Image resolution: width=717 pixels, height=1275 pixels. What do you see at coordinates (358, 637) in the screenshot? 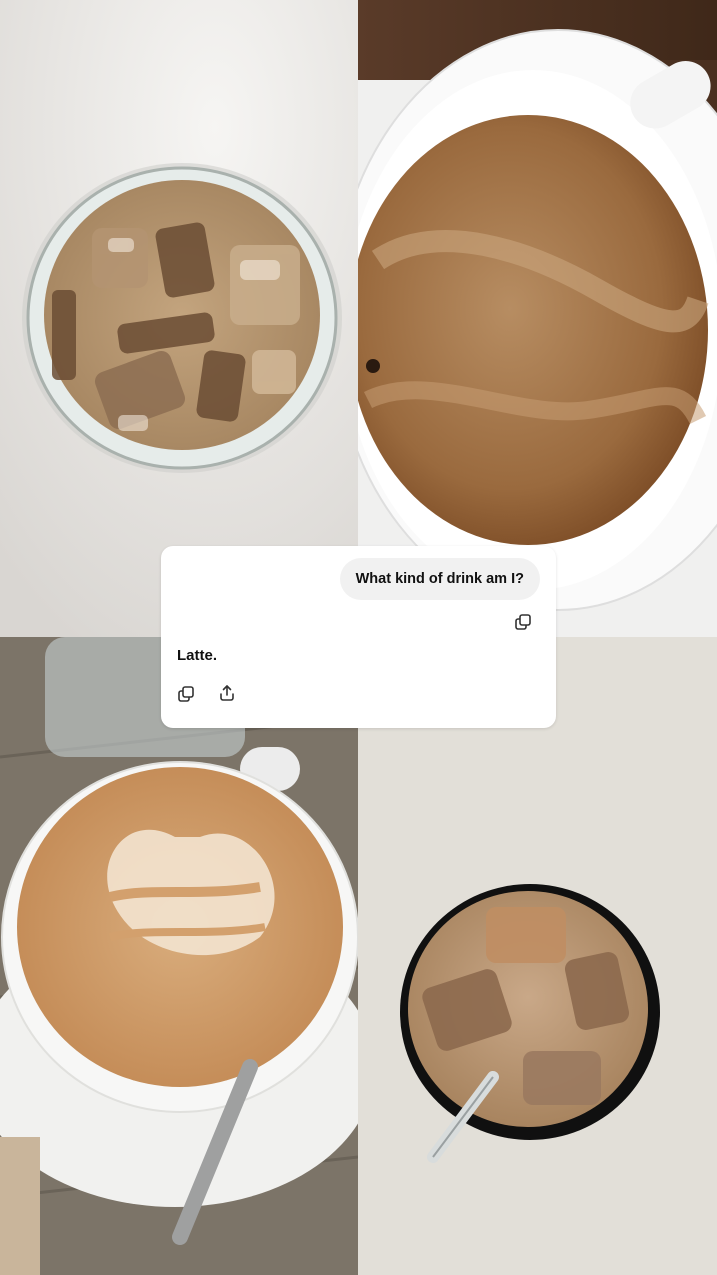
I see `chat-card: What kind of drink am I? Latte.` at bounding box center [358, 637].